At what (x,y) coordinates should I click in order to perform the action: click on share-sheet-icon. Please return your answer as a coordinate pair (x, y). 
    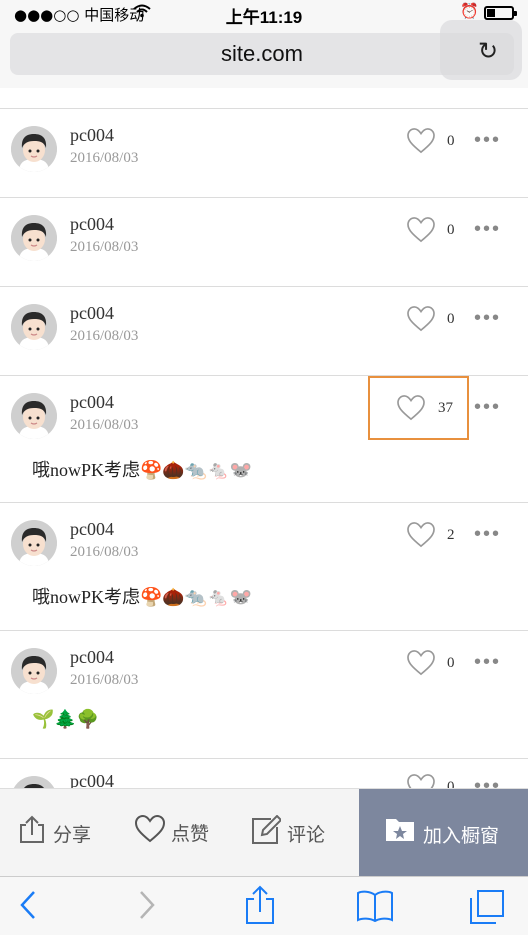
    Looking at the image, I should click on (260, 907).